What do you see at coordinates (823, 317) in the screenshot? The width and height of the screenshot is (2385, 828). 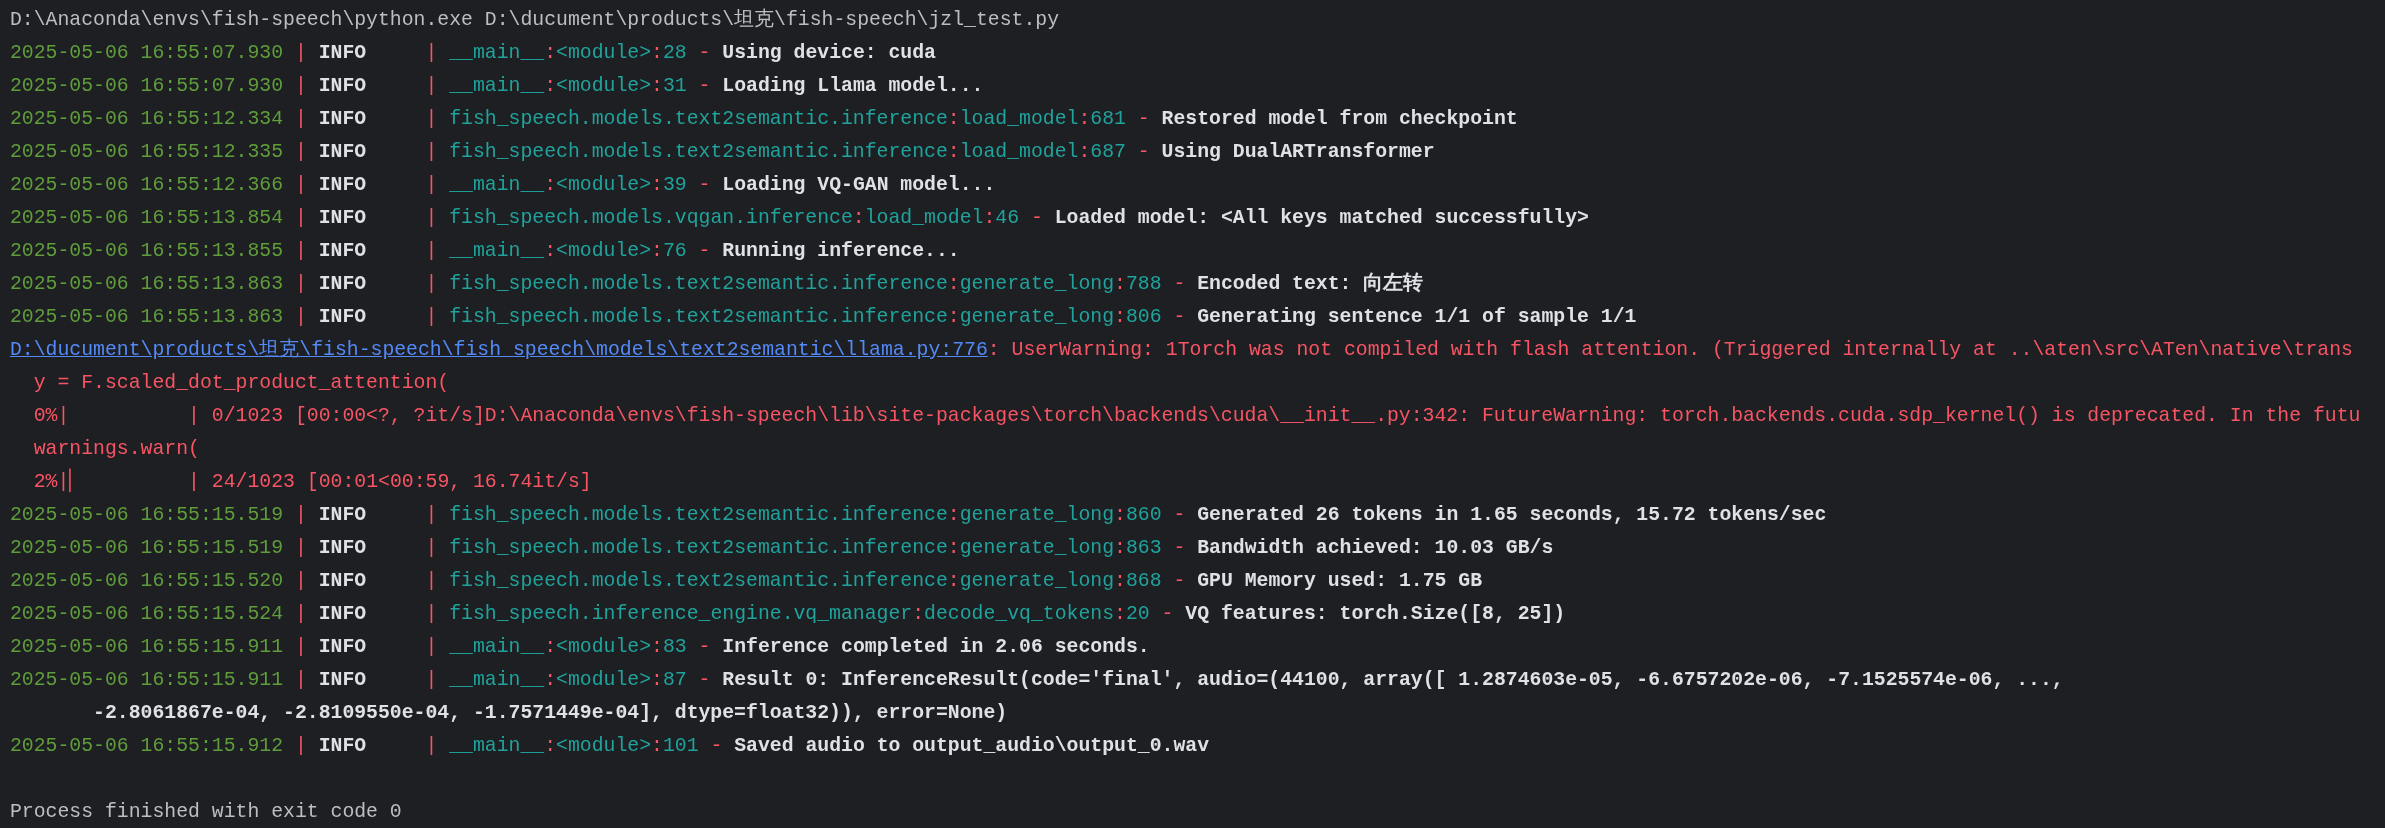 I see `console-line: 2025-05-06 16:55:13.863 | INFO | fish_speech.models.text2semantic.inference:generate_long:806 - Generating sentence 1/1 of sample 1/1` at bounding box center [823, 317].